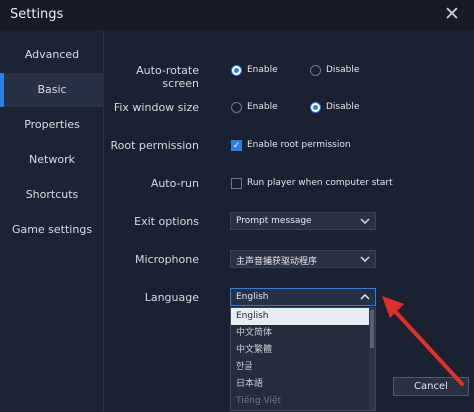 This screenshot has width=474, height=412. I want to click on language-option-traditional-chinese: 中文繁體, so click(300, 350).